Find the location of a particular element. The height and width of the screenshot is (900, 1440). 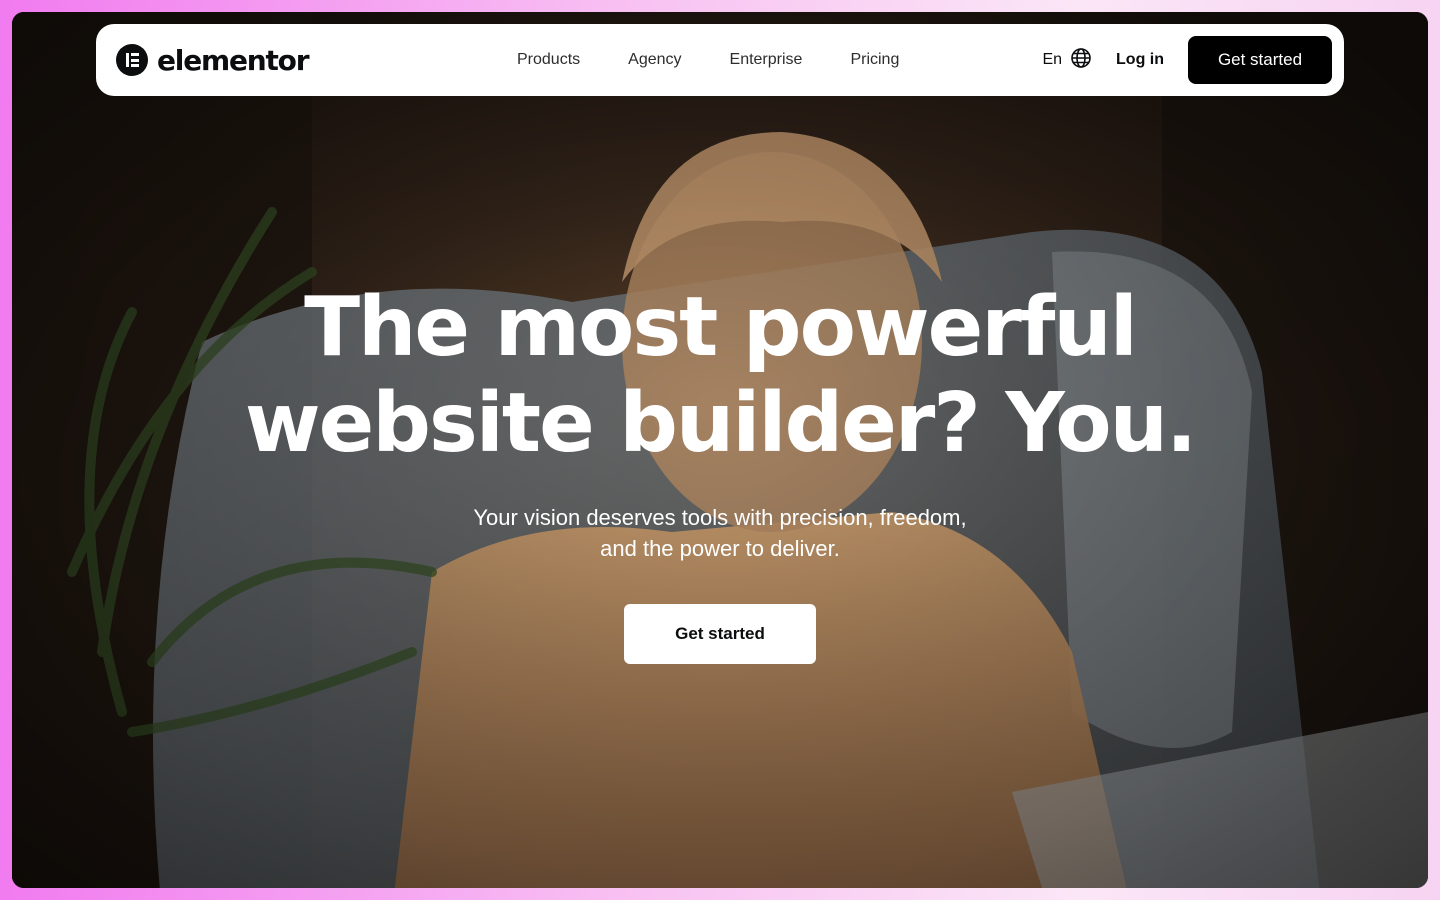

language-label: En is located at coordinates (1052, 59).